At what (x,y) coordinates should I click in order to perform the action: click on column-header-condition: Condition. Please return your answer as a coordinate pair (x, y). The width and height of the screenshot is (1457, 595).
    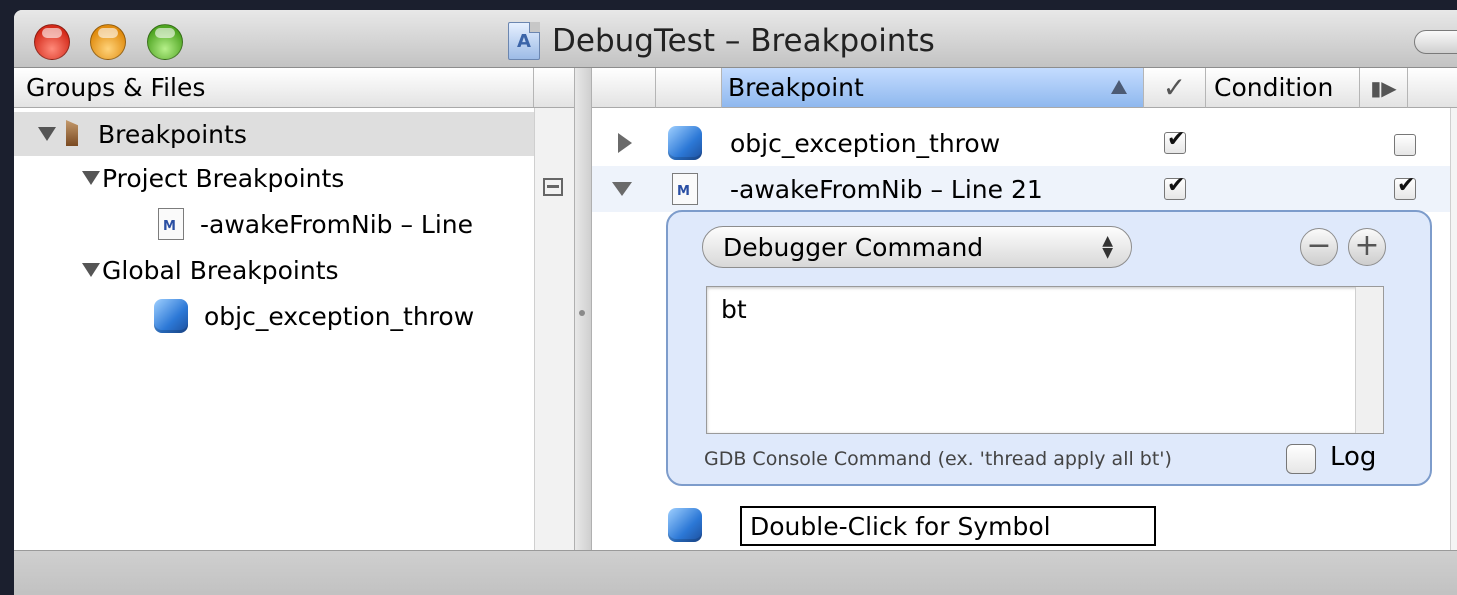
    Looking at the image, I should click on (1283, 88).